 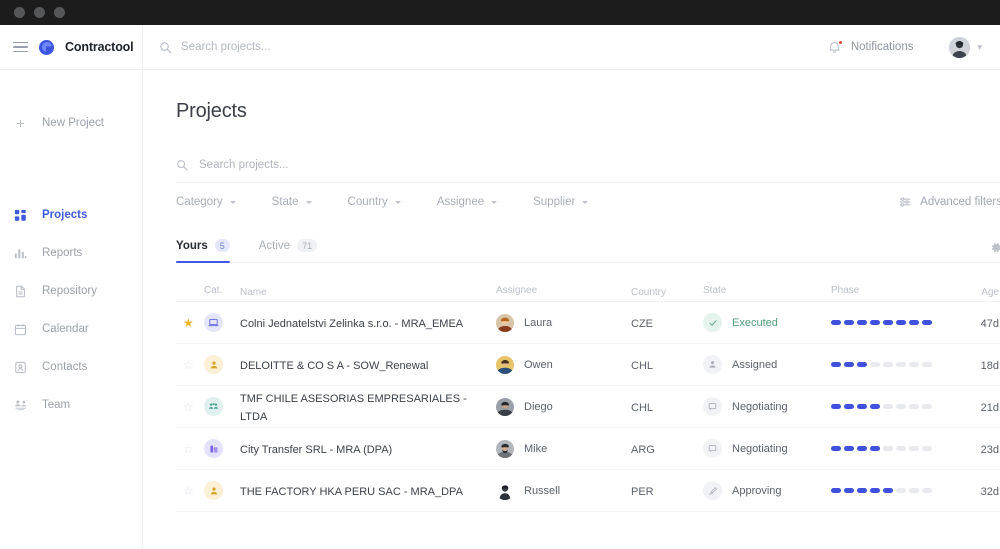 I want to click on contact-icon, so click(x=20, y=367).